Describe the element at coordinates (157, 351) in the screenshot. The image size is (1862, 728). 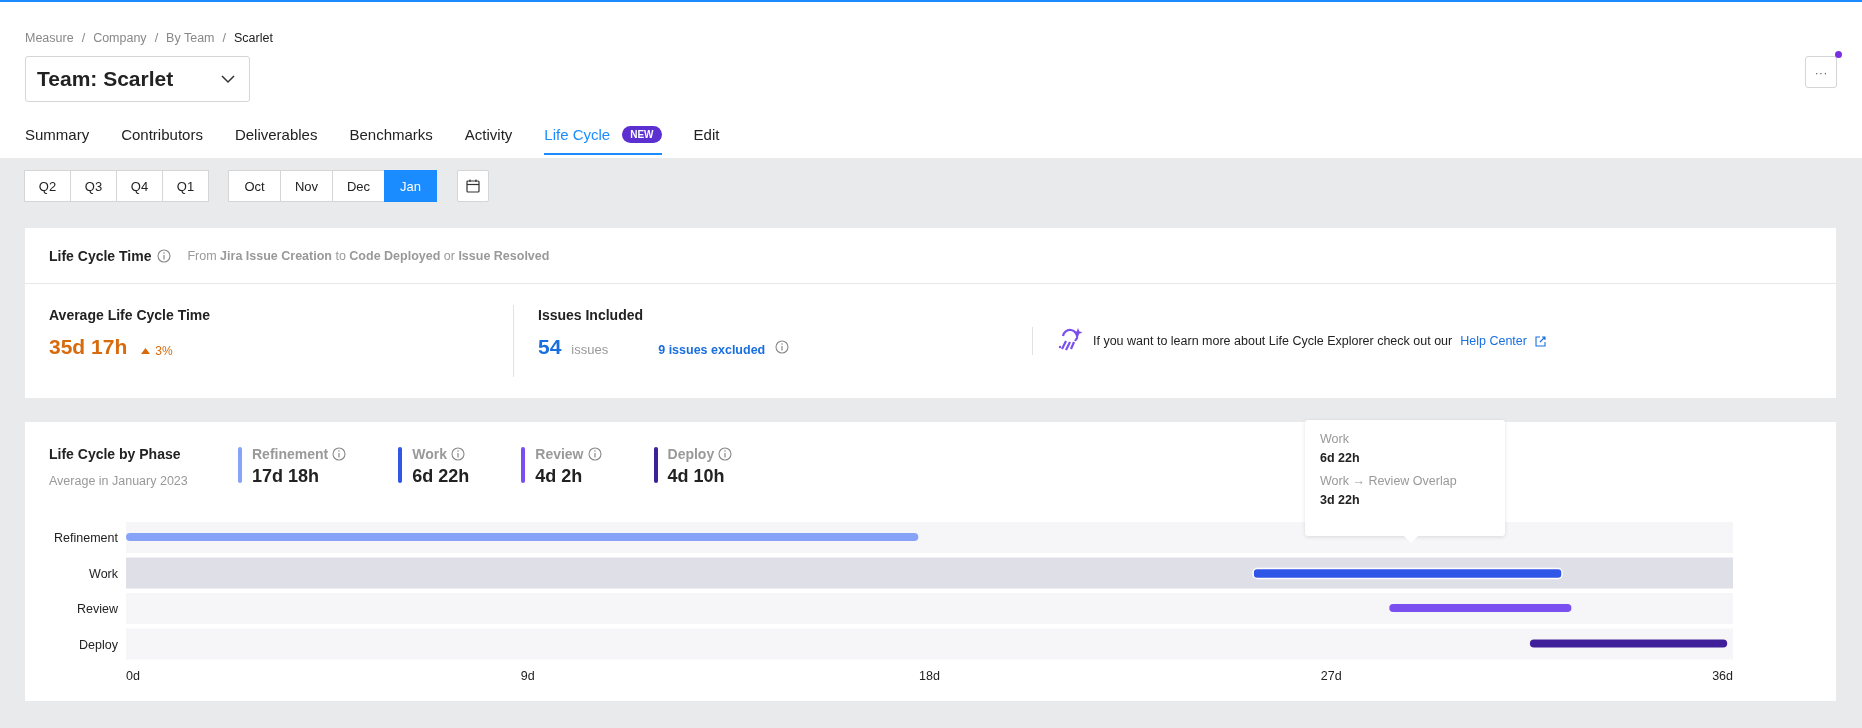
I see `change-indicator: 3%` at that location.